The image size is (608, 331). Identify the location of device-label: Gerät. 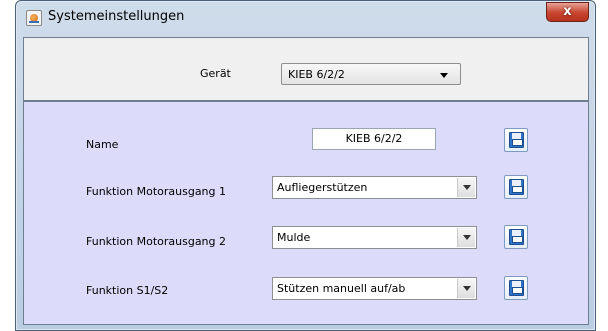
(215, 73).